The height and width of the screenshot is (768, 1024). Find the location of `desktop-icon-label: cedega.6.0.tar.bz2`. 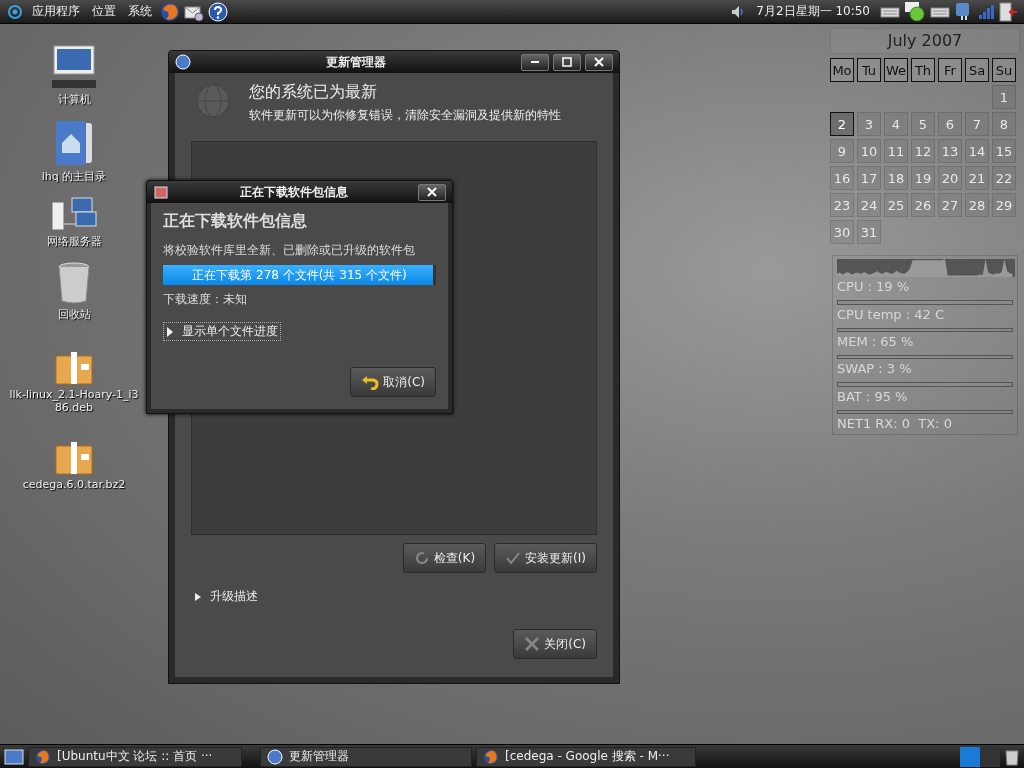

desktop-icon-label: cedega.6.0.tar.bz2 is located at coordinates (74, 484).